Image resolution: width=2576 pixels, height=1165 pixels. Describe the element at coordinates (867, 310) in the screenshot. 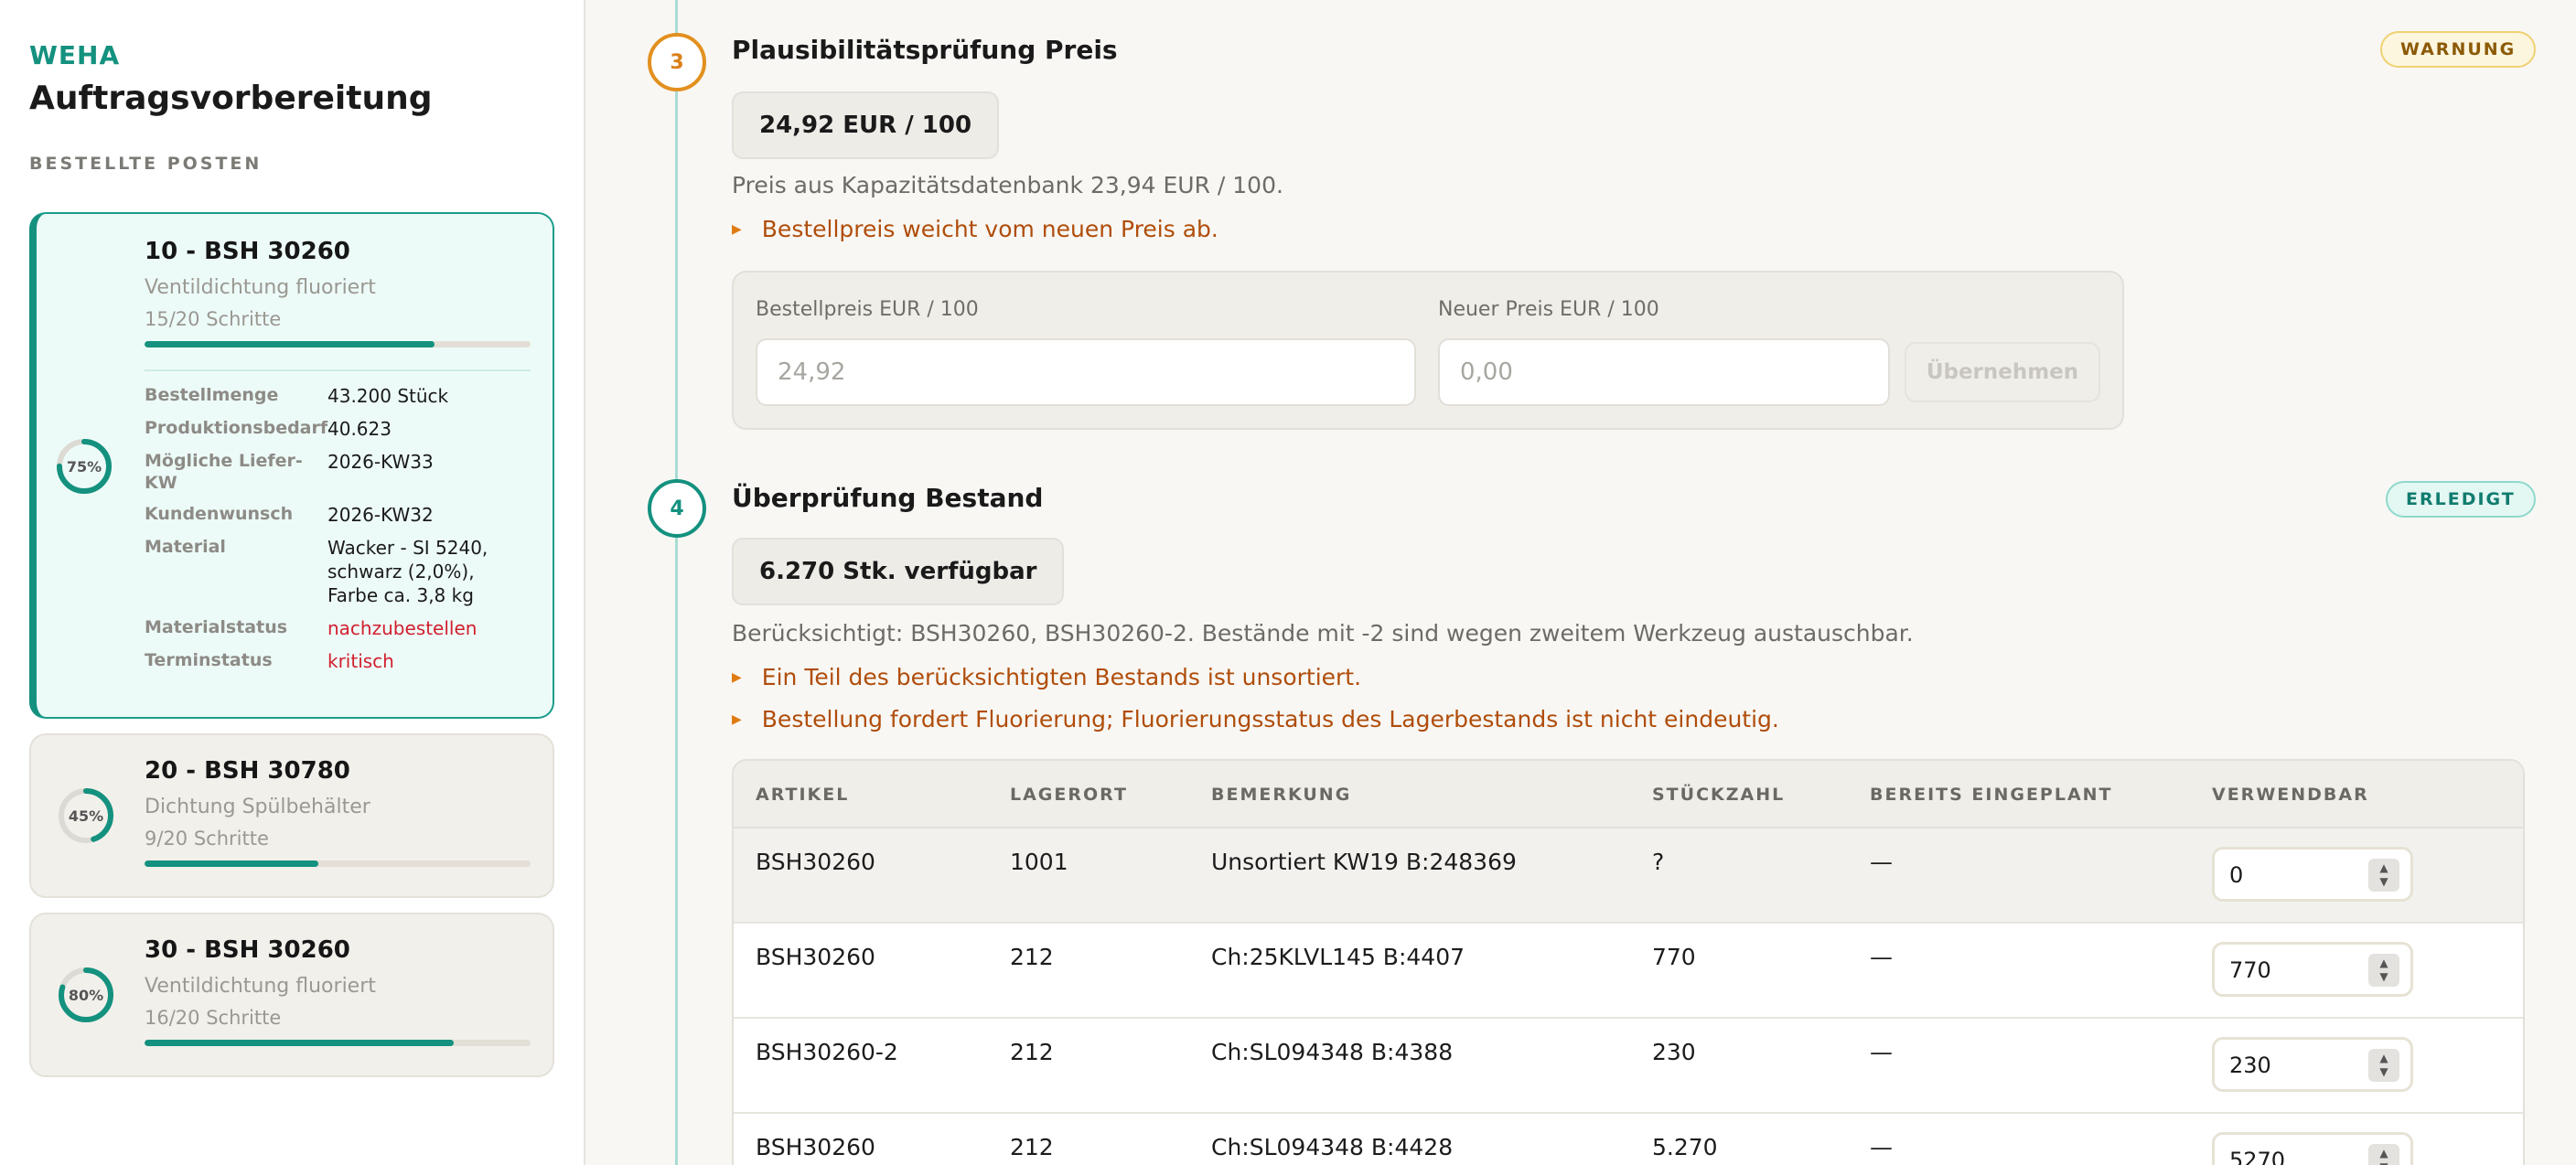

I see `order-price-label: Bestellpreis EUR / 100` at that location.